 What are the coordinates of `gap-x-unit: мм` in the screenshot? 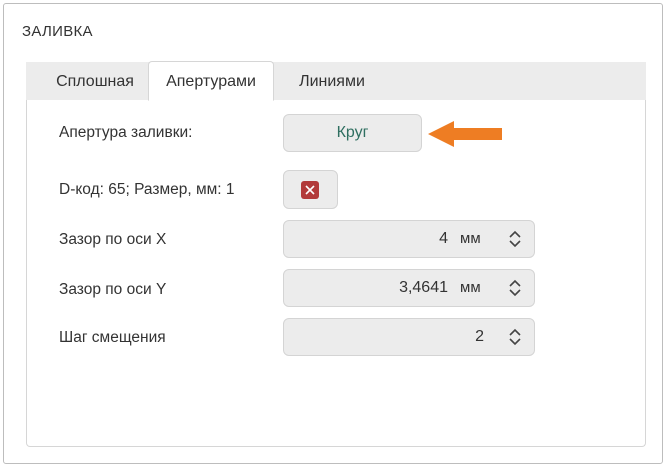 It's located at (470, 238).